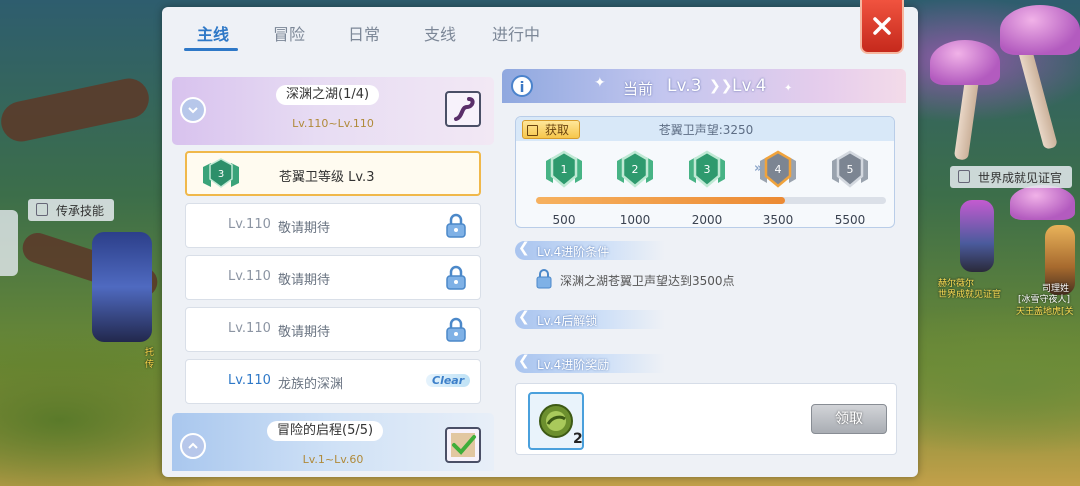  Describe the element at coordinates (333, 111) in the screenshot. I see `chapter-header: 深渊之湖(1/4) Lv.110~Lv.110` at that location.